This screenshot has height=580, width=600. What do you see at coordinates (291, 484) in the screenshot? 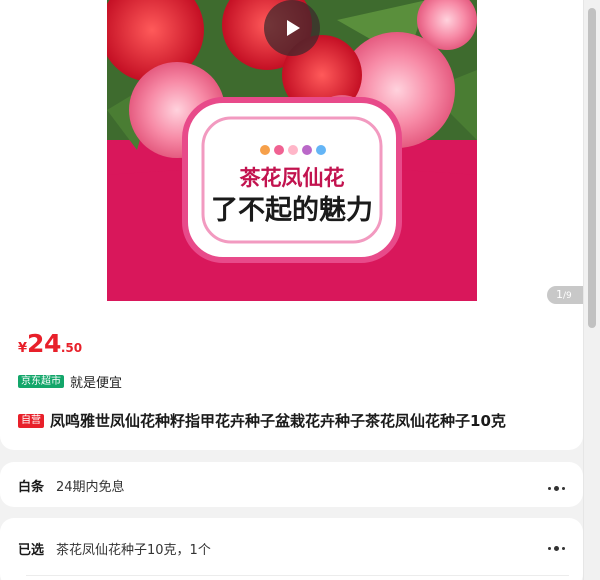
I see `baitiao-row: 白条 24期内免息` at bounding box center [291, 484].